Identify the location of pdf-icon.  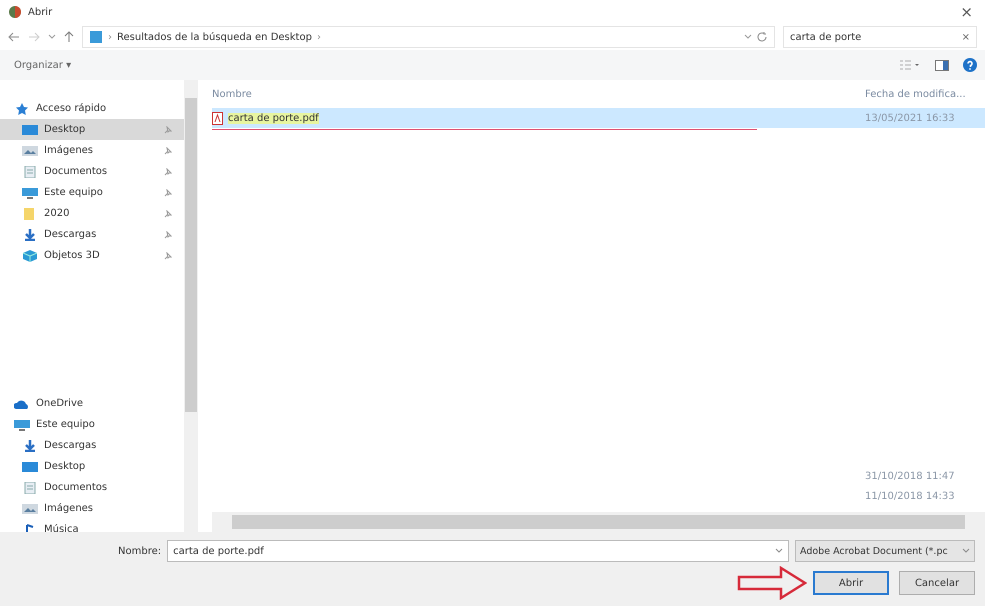
(217, 118).